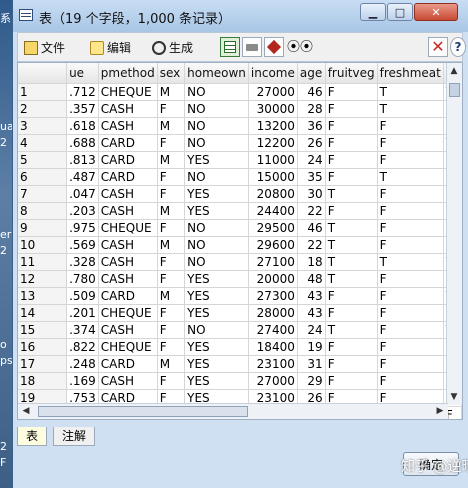  I want to click on table-cell: 27300, so click(273, 296).